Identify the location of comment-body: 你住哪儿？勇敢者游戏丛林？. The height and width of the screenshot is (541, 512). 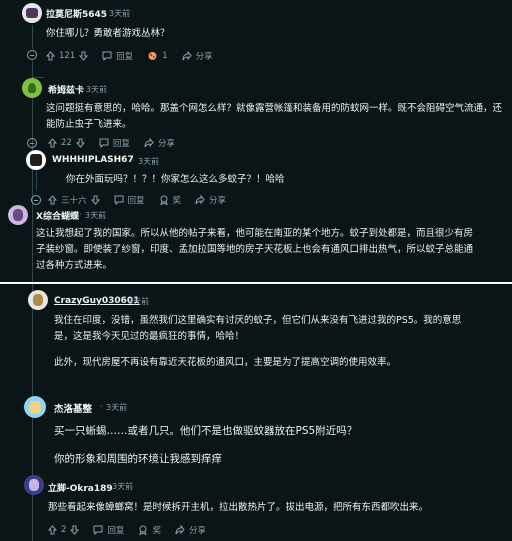
(108, 34).